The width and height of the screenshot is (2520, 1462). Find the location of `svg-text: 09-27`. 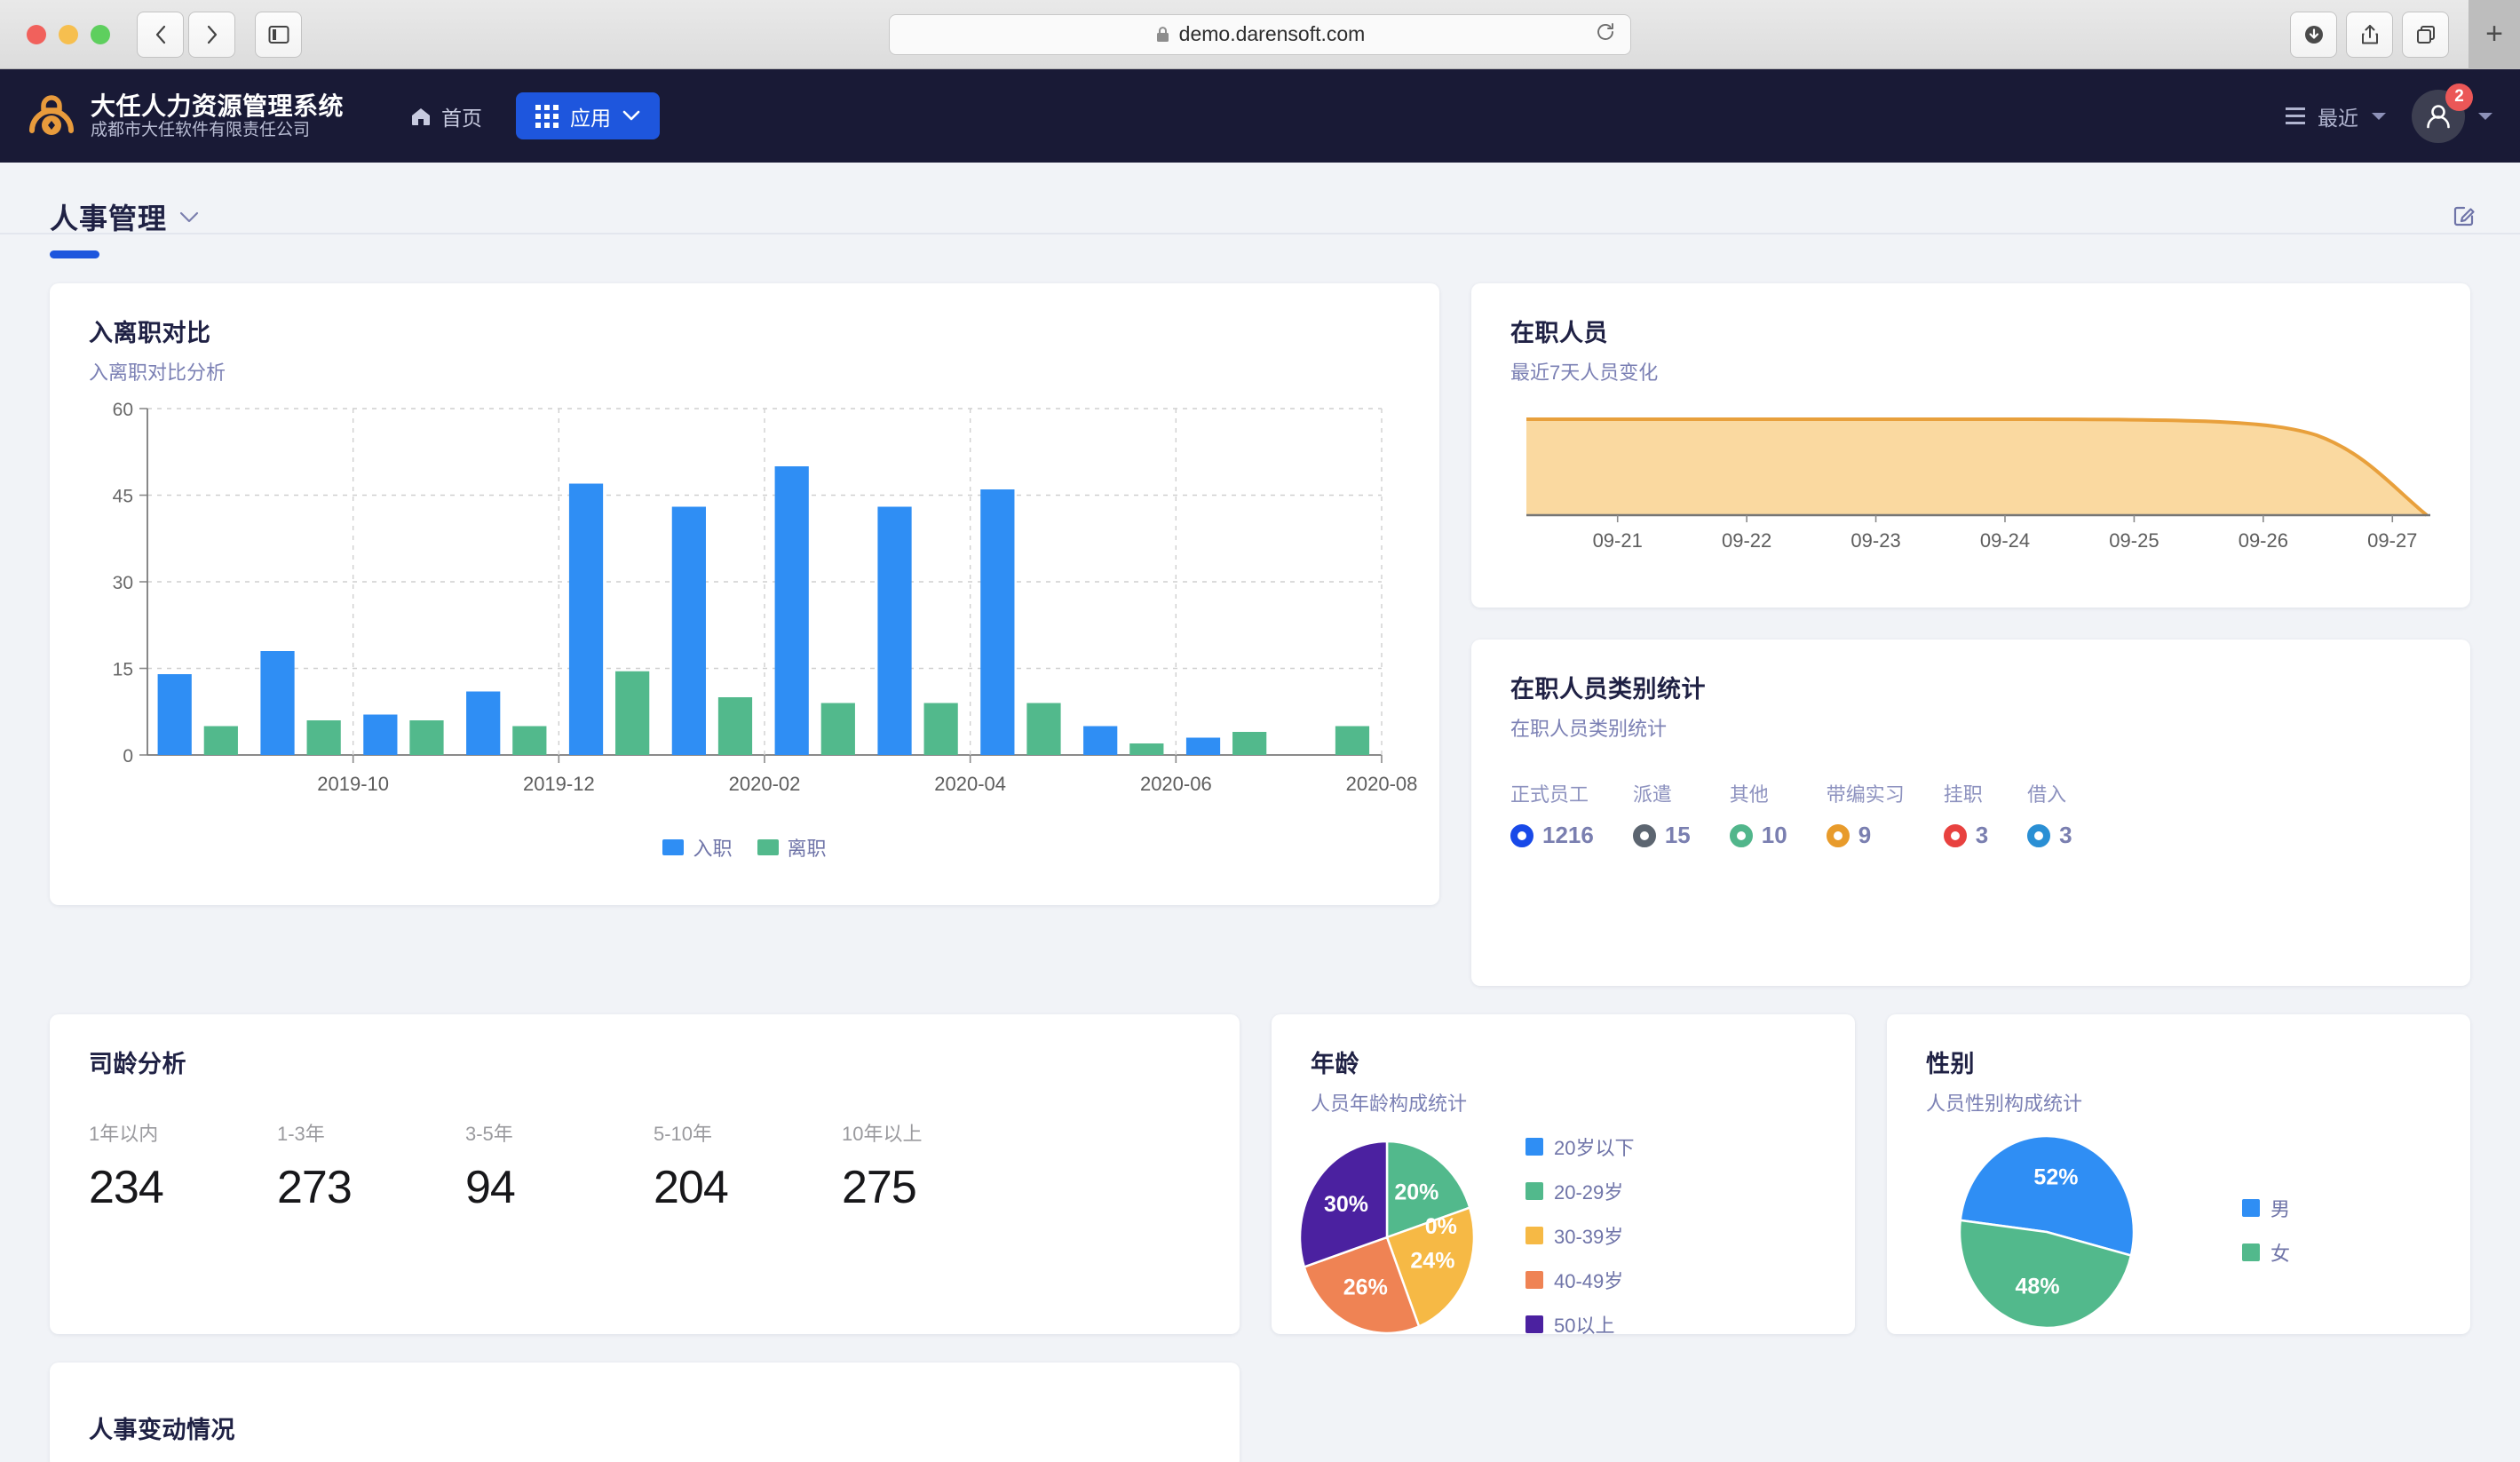

svg-text: 09-27 is located at coordinates (2392, 540).